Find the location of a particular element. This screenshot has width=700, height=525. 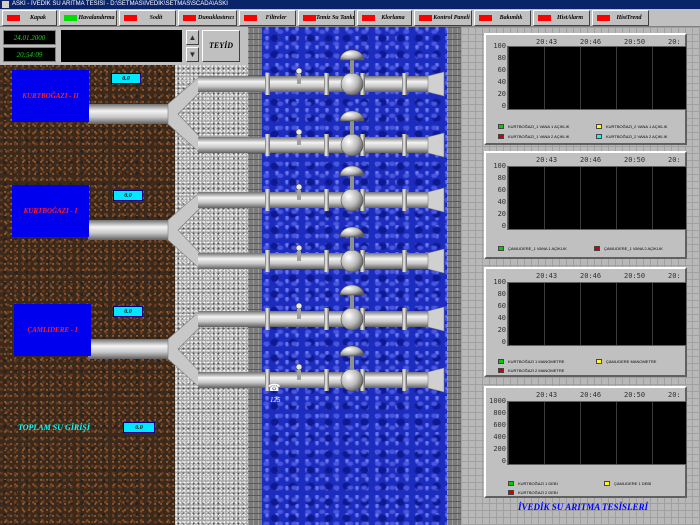

legend-item: KURTBOĞAZI 2 MANOMETRE is located at coordinates (531, 370).